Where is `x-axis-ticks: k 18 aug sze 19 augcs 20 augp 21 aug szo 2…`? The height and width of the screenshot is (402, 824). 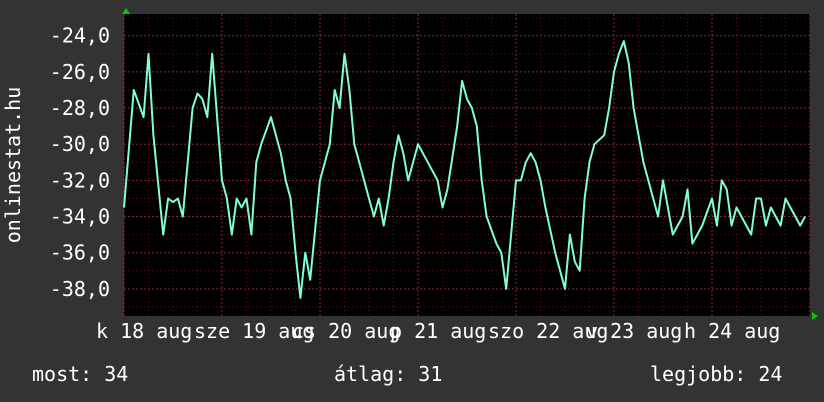
x-axis-ticks: k 18 aug sze 19 augcs 20 augp 21 aug szo 2… is located at coordinates (438, 331).